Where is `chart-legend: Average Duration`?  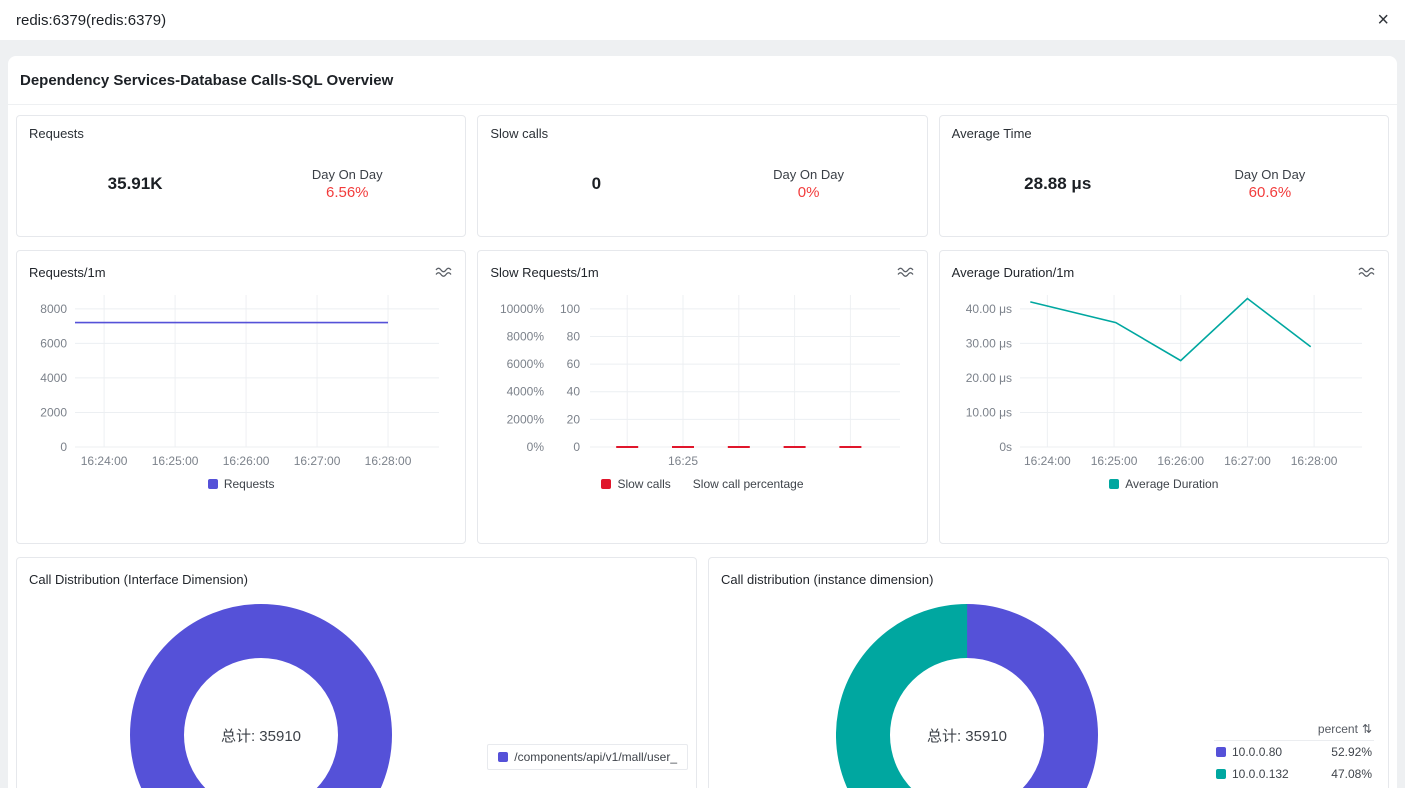 chart-legend: Average Duration is located at coordinates (1164, 484).